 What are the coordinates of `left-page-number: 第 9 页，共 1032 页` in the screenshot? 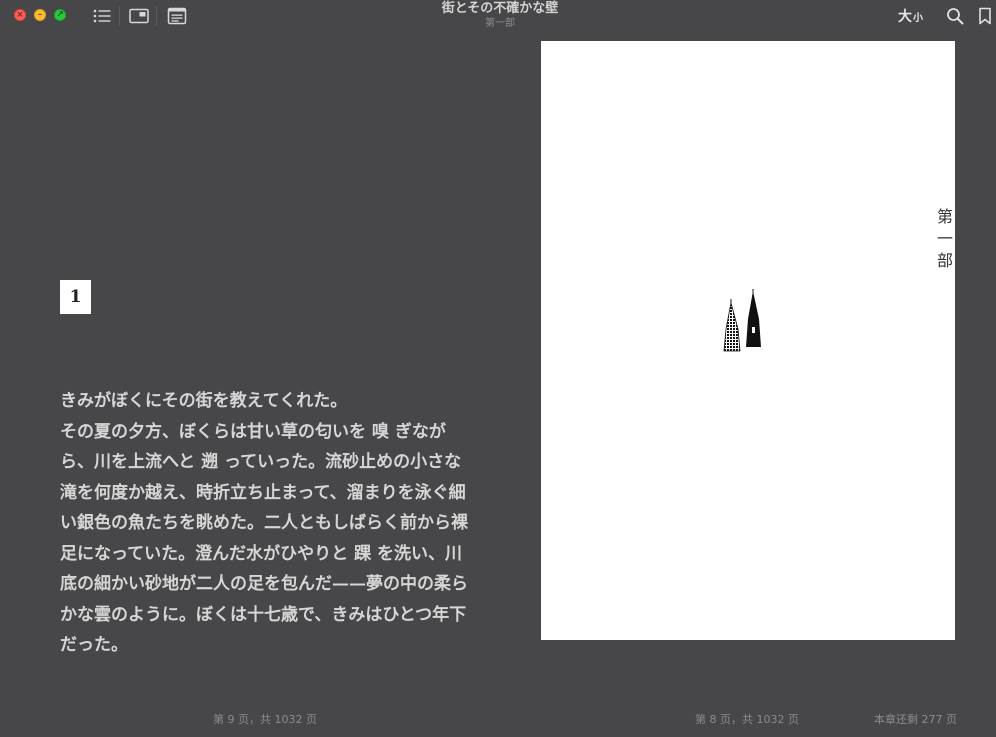 It's located at (265, 719).